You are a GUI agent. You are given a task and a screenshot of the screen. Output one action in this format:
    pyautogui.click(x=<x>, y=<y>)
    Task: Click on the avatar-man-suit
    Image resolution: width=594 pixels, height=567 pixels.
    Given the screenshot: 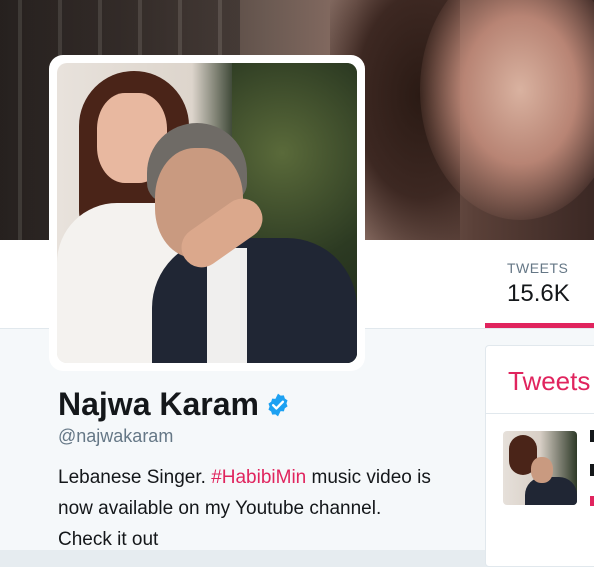 What is the action you would take?
    pyautogui.click(x=254, y=300)
    